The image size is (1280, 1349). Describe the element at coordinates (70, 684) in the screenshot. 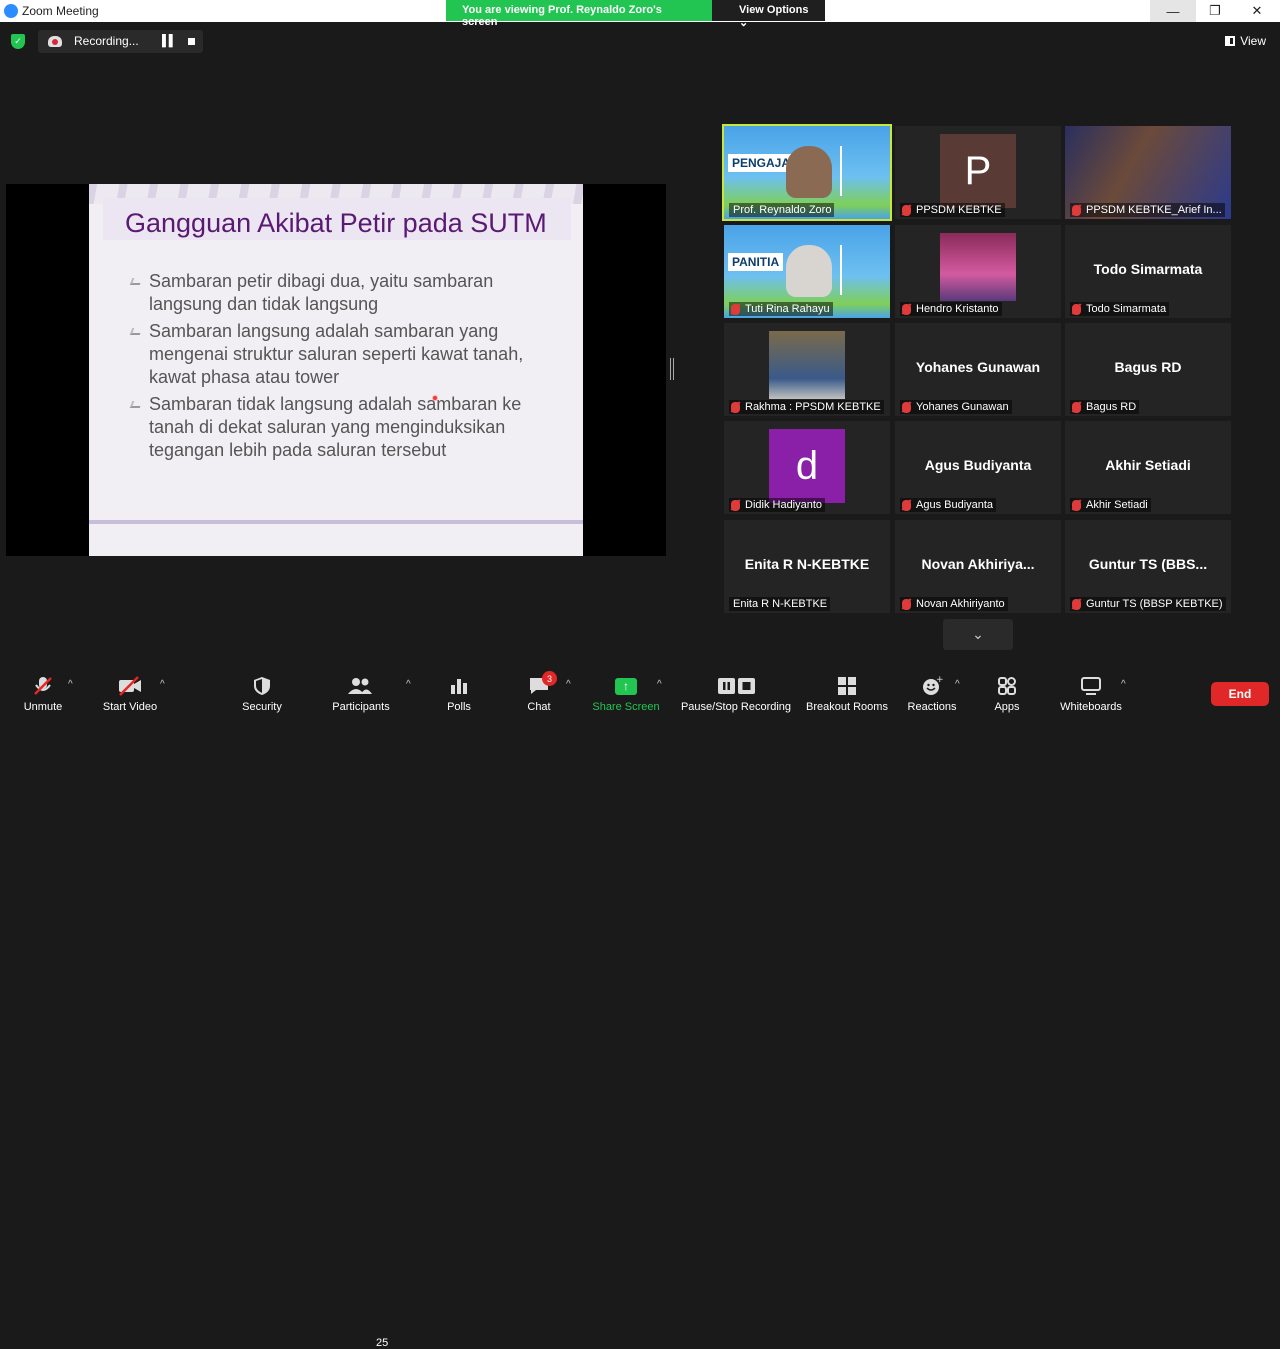

I see `audio-options-caret: ^` at that location.